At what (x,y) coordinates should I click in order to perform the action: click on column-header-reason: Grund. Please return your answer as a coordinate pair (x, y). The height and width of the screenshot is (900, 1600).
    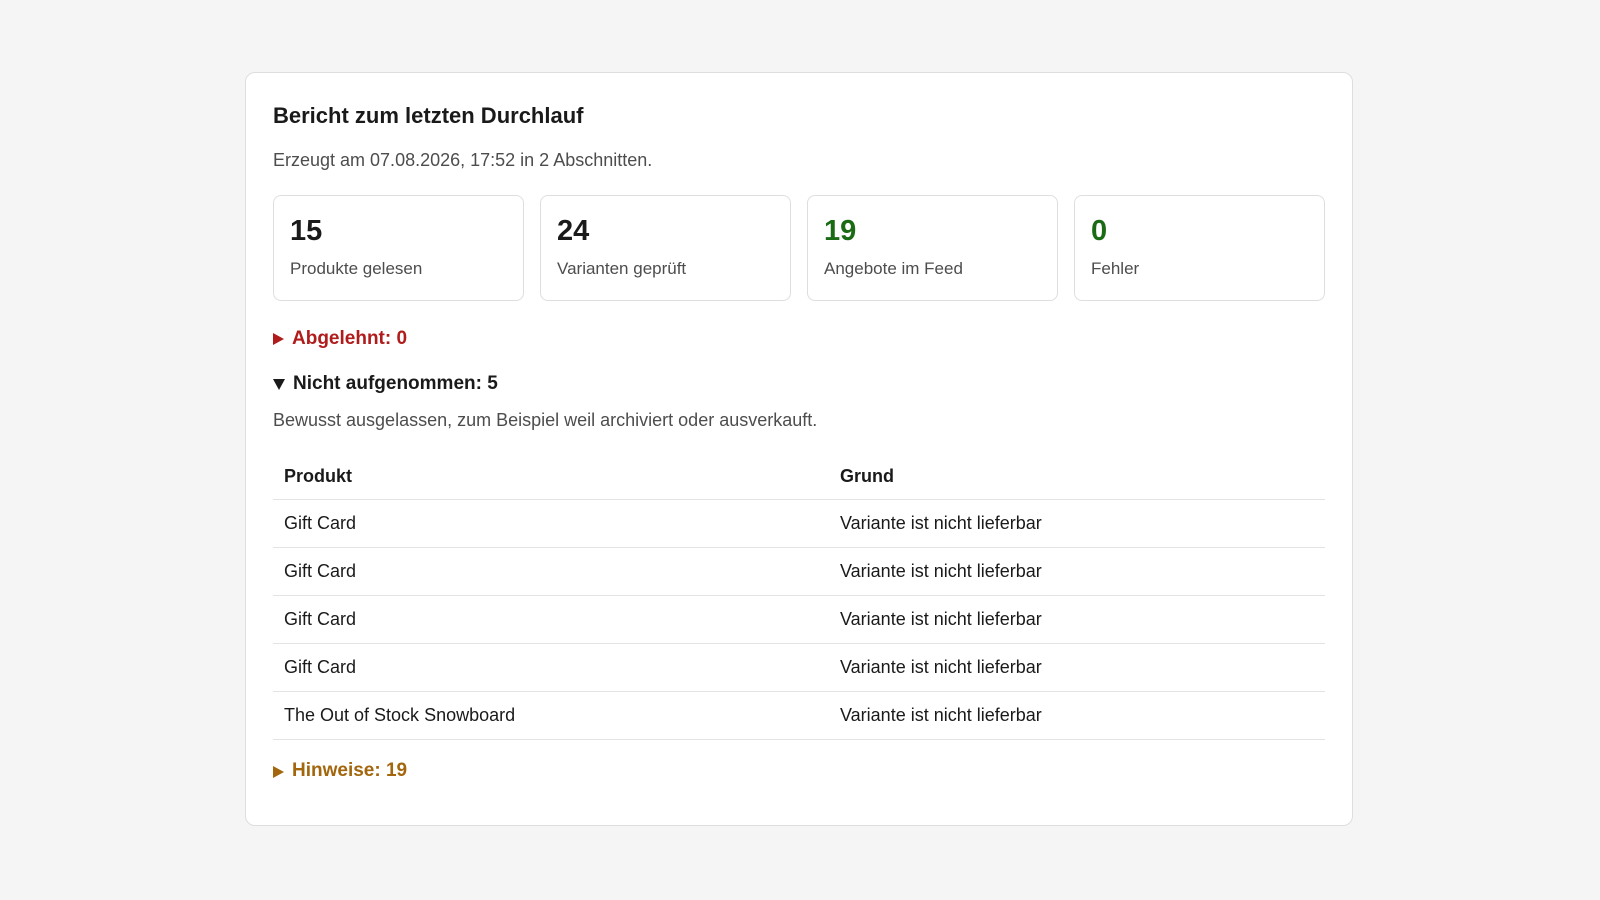
    Looking at the image, I should click on (1077, 477).